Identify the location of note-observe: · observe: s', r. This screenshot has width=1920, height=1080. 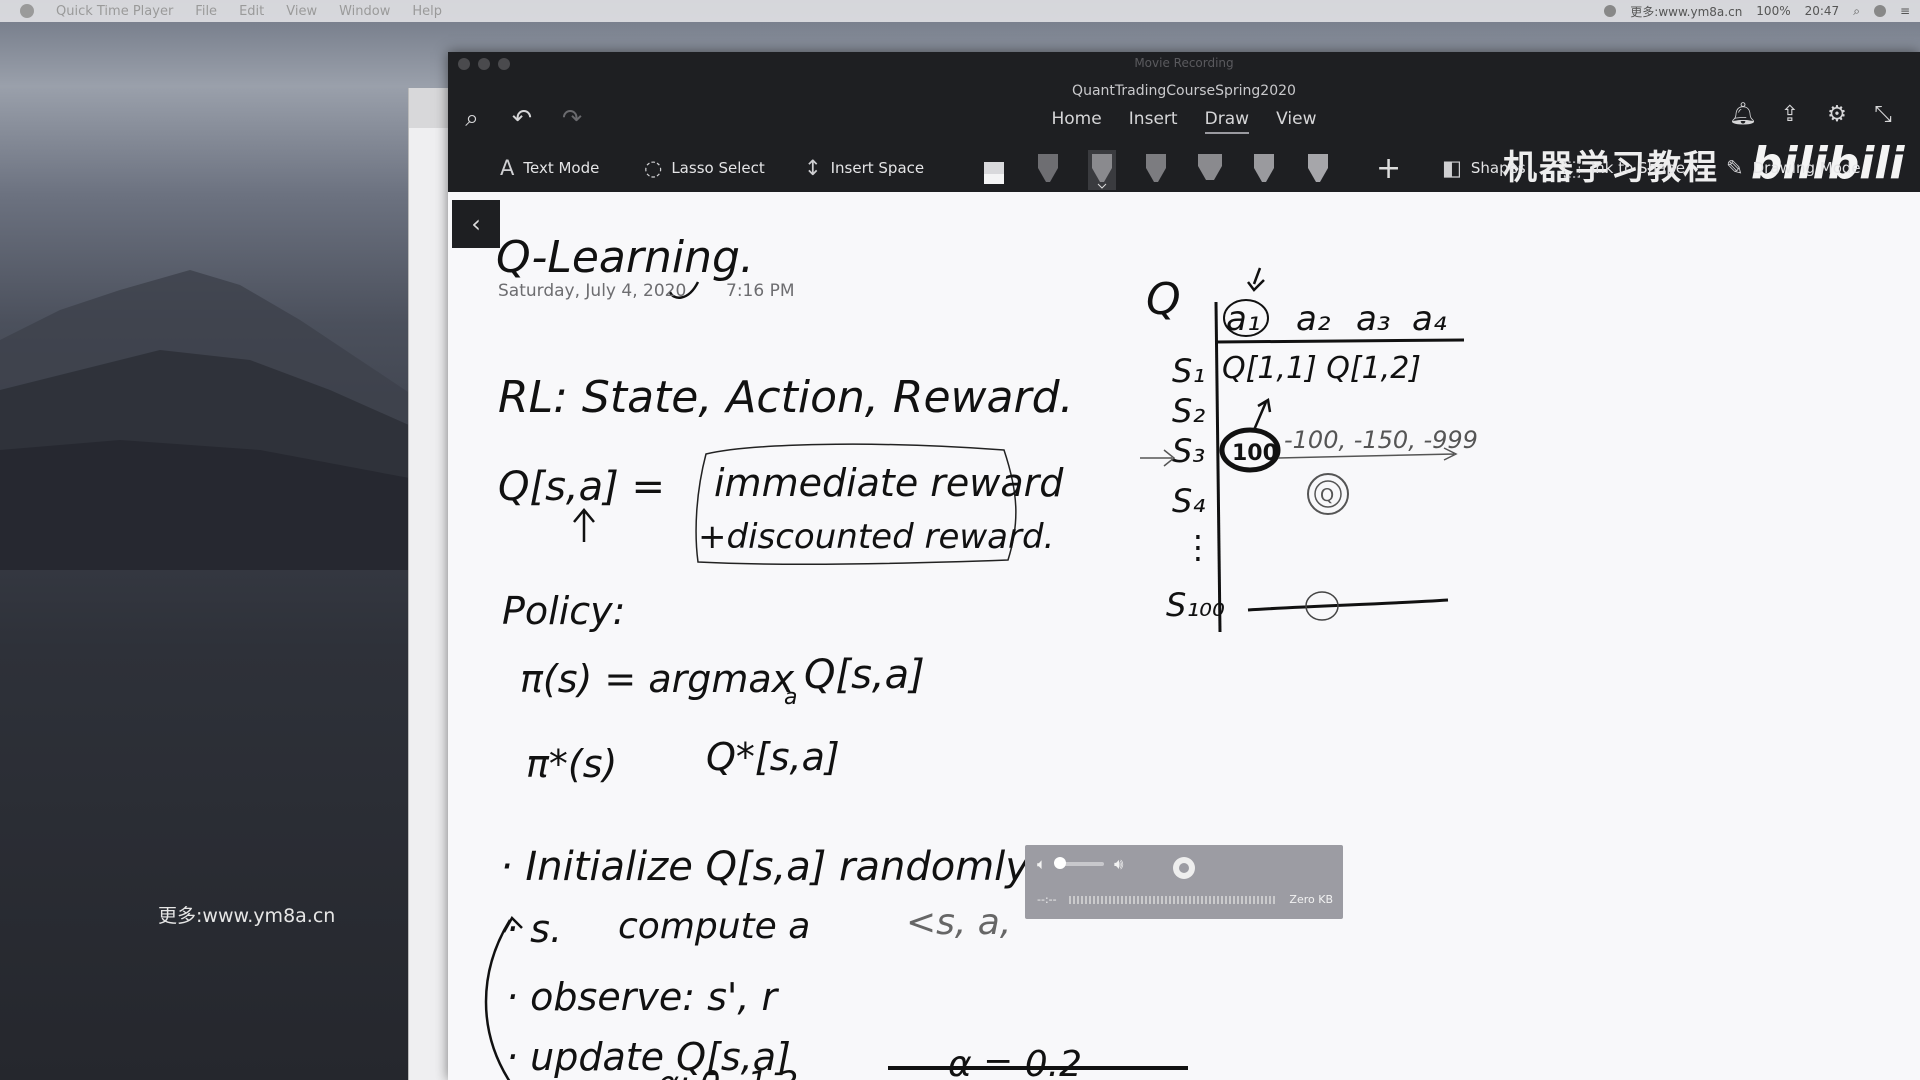
(642, 997).